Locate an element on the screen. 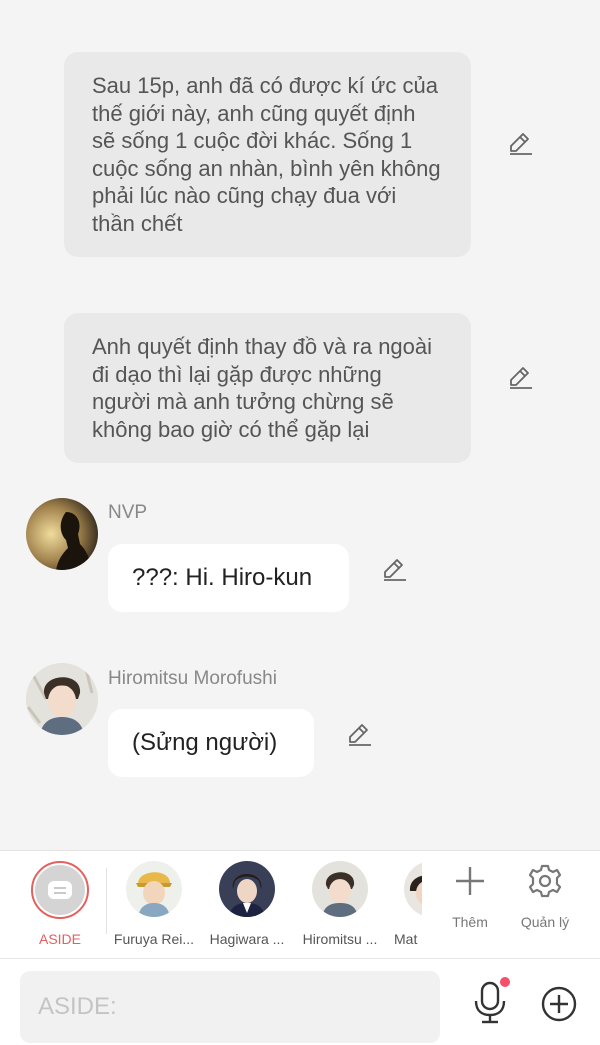 Image resolution: width=600 pixels, height=1045 pixels. character-label: Mat is located at coordinates (406, 939).